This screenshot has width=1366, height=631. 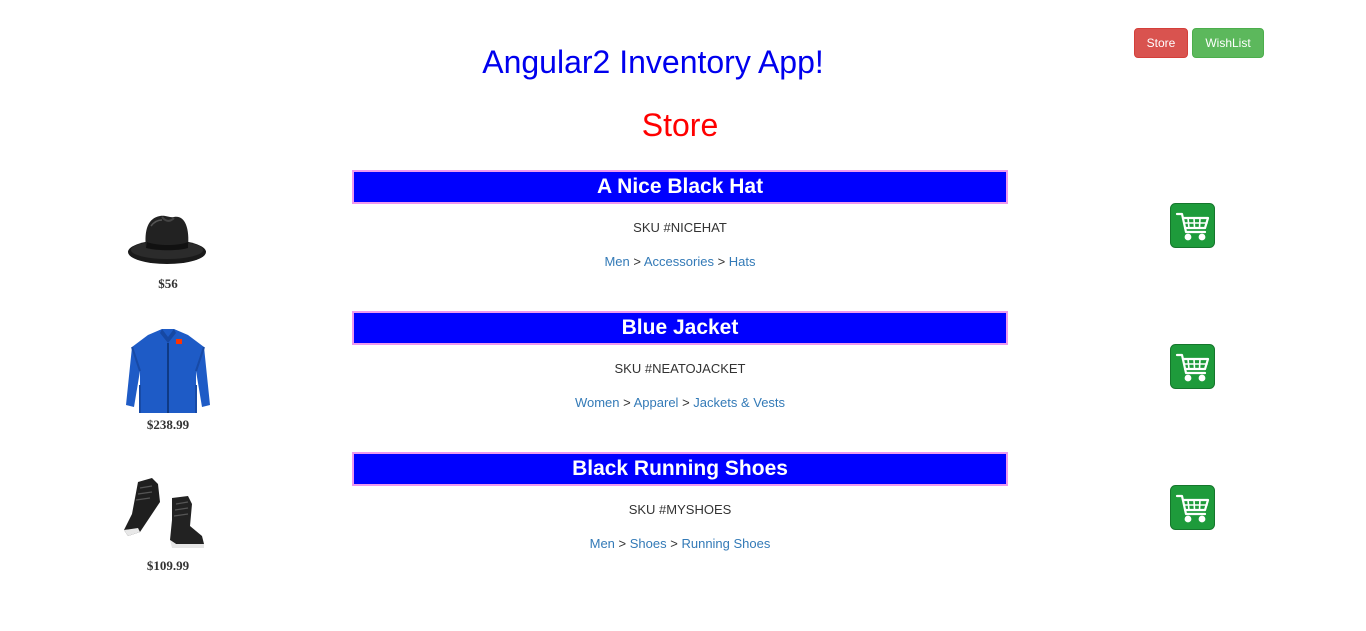 I want to click on breadcrumb: Men > Shoes > Running Shoes, so click(x=680, y=543).